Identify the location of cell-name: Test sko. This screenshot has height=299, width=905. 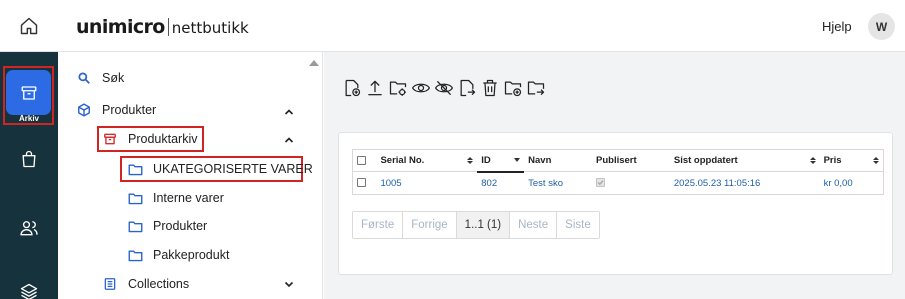
(558, 183).